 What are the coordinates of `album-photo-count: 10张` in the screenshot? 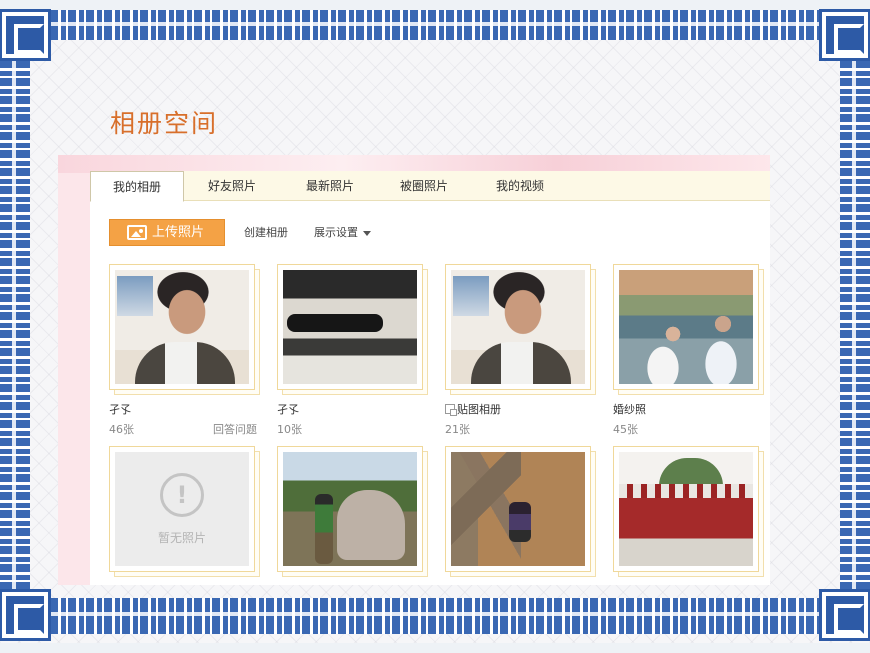 It's located at (289, 429).